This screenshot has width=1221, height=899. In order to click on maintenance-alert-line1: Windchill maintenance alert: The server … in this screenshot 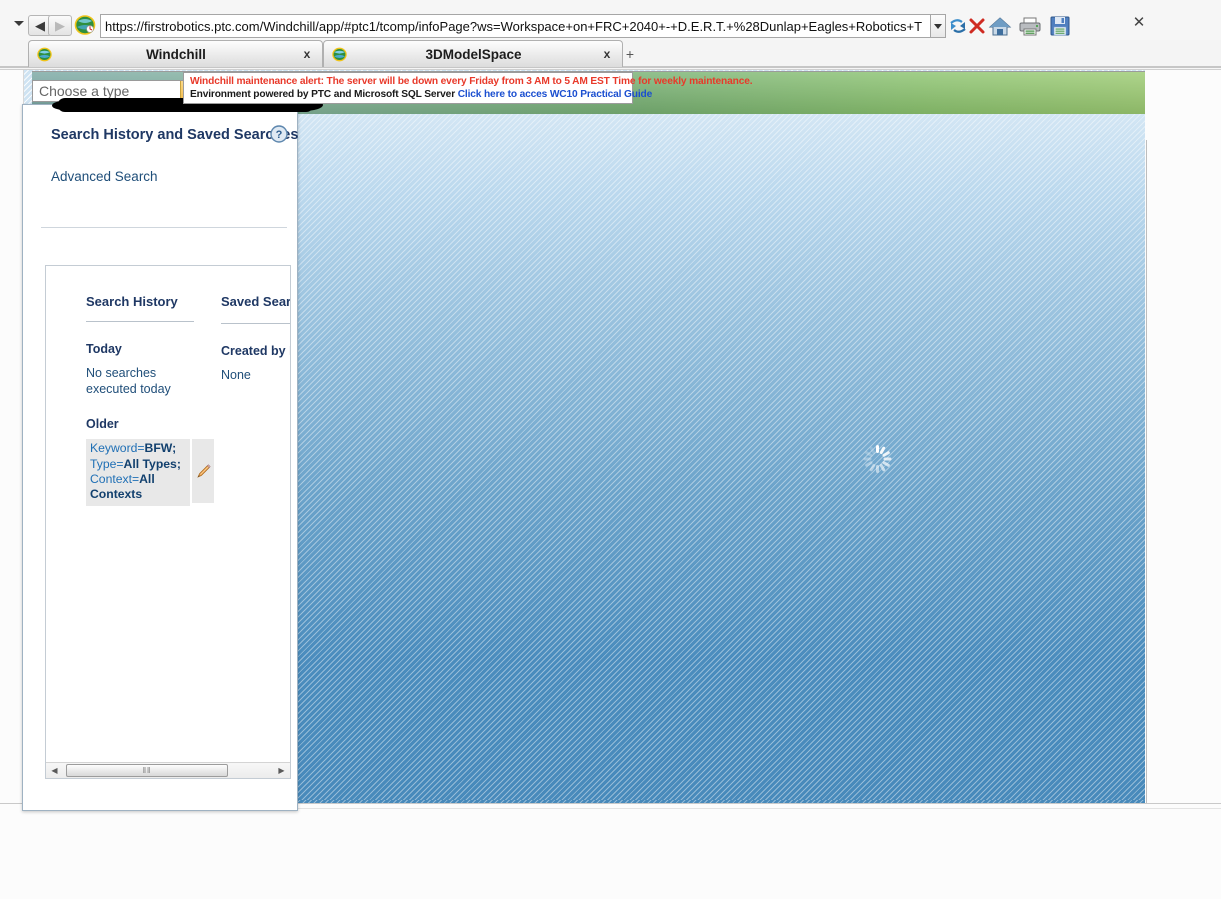, I will do `click(471, 81)`.